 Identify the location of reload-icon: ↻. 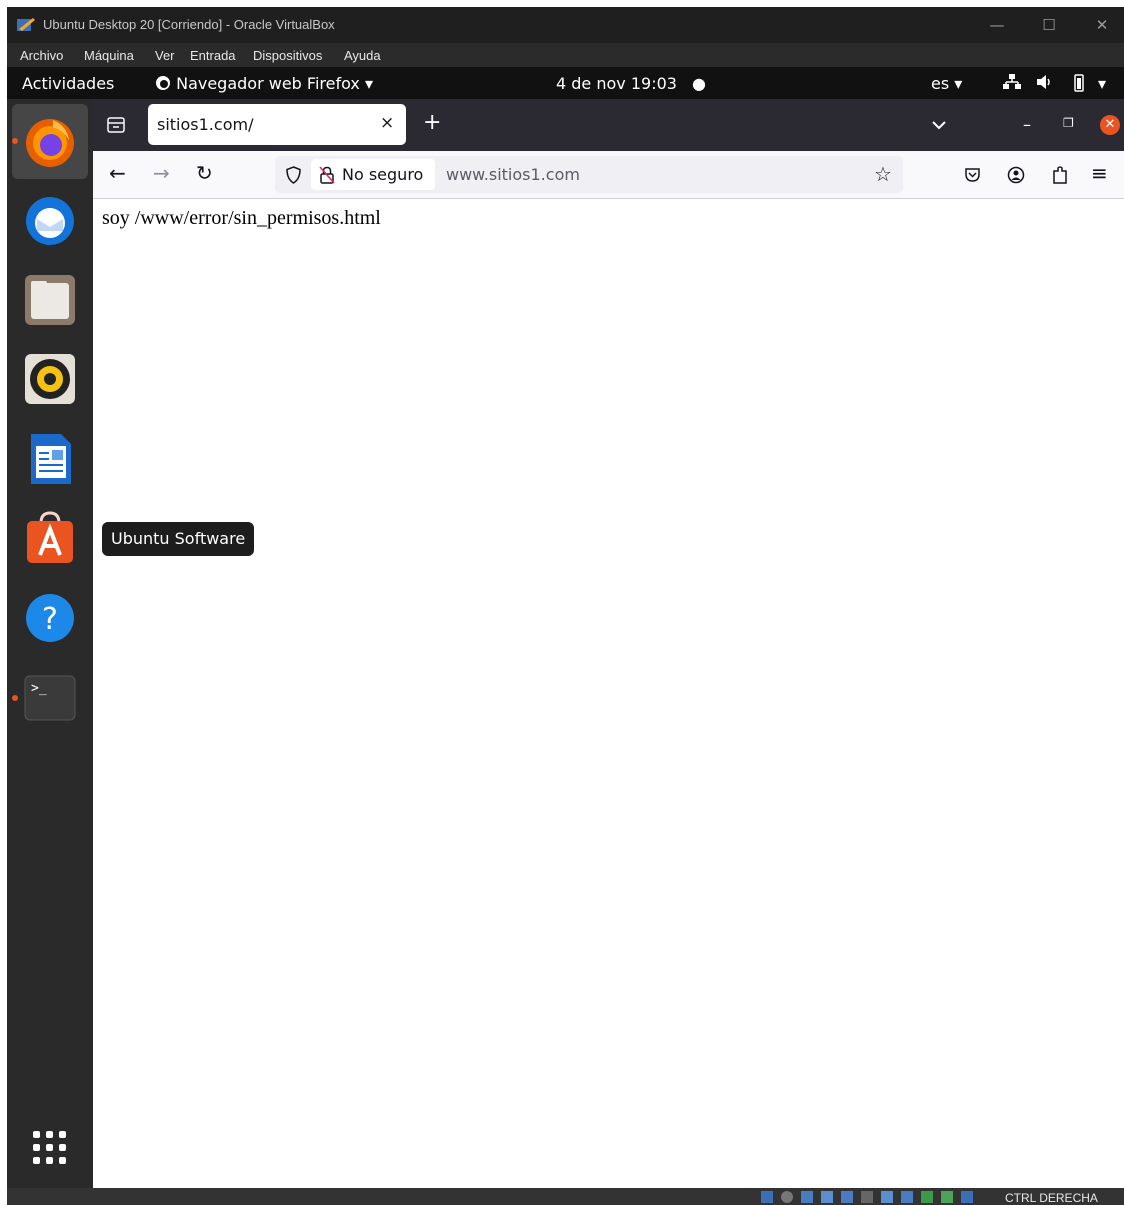
(204, 173).